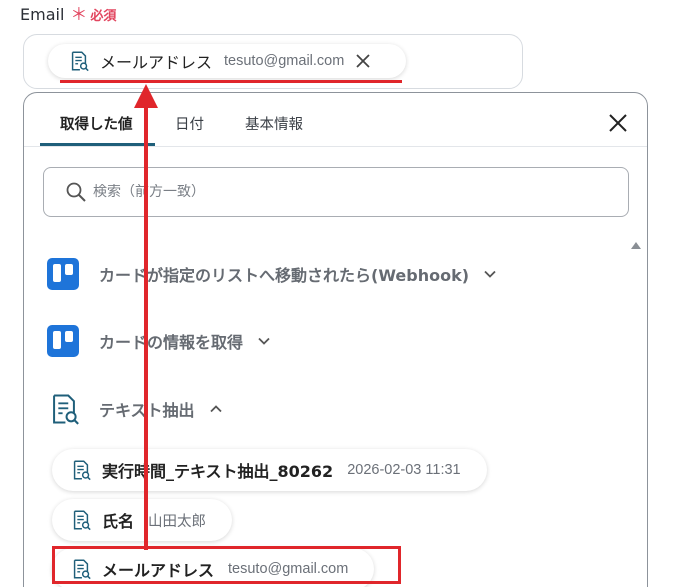  I want to click on section-card-moved-webhook: カードが指定のリストへ移動されたら(Webhook), so click(272, 274).